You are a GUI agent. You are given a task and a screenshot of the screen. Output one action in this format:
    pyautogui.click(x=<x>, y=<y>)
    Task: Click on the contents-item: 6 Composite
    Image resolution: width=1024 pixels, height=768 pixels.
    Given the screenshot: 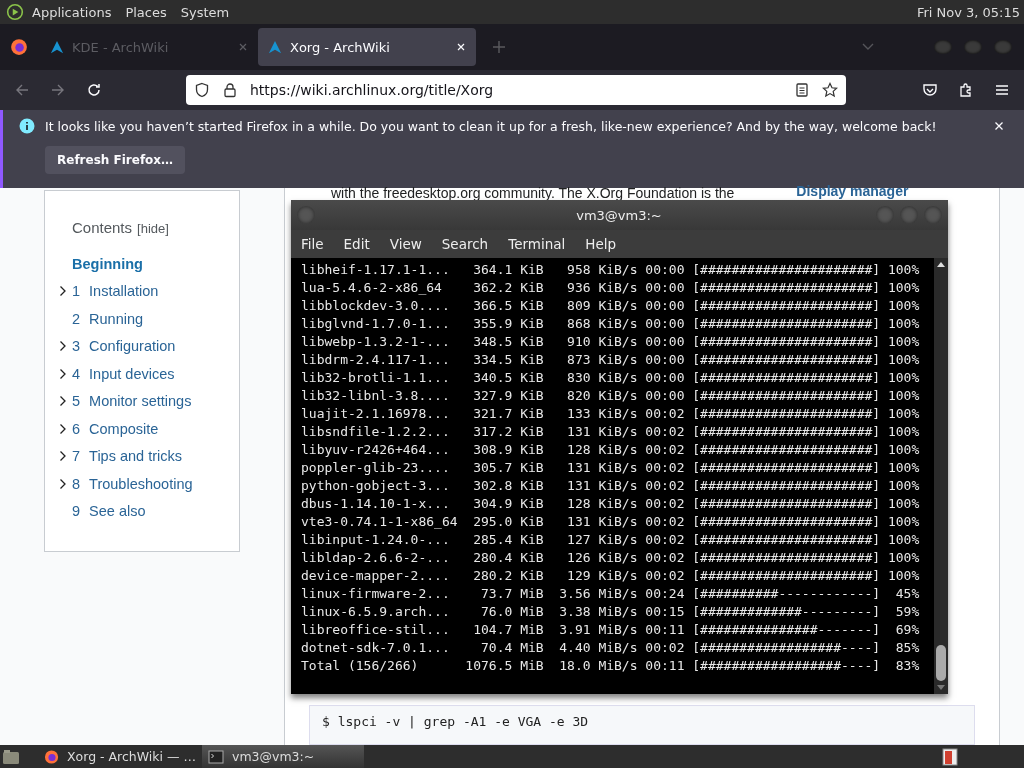 What is the action you would take?
    pyautogui.click(x=149, y=429)
    